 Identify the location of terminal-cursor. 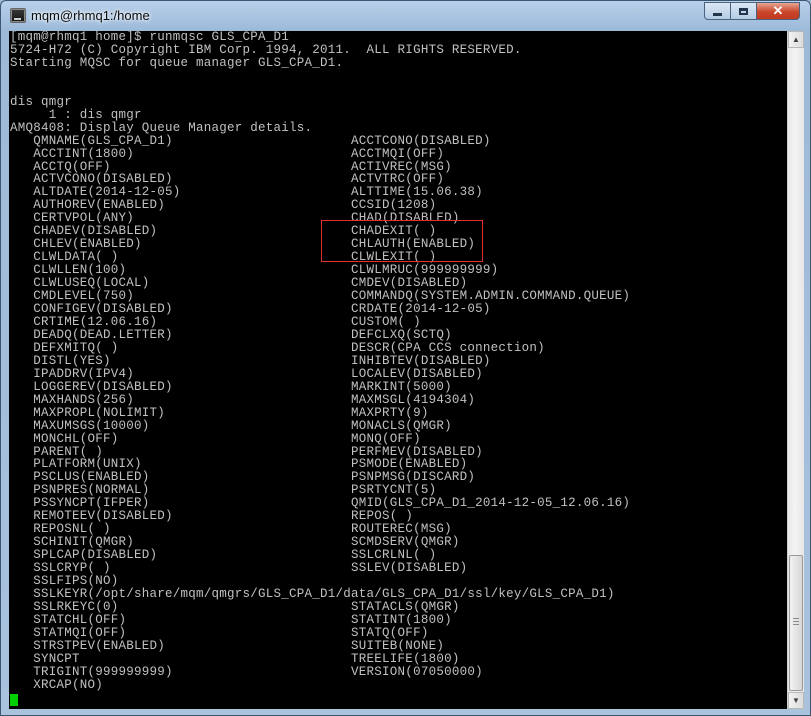
(14, 700).